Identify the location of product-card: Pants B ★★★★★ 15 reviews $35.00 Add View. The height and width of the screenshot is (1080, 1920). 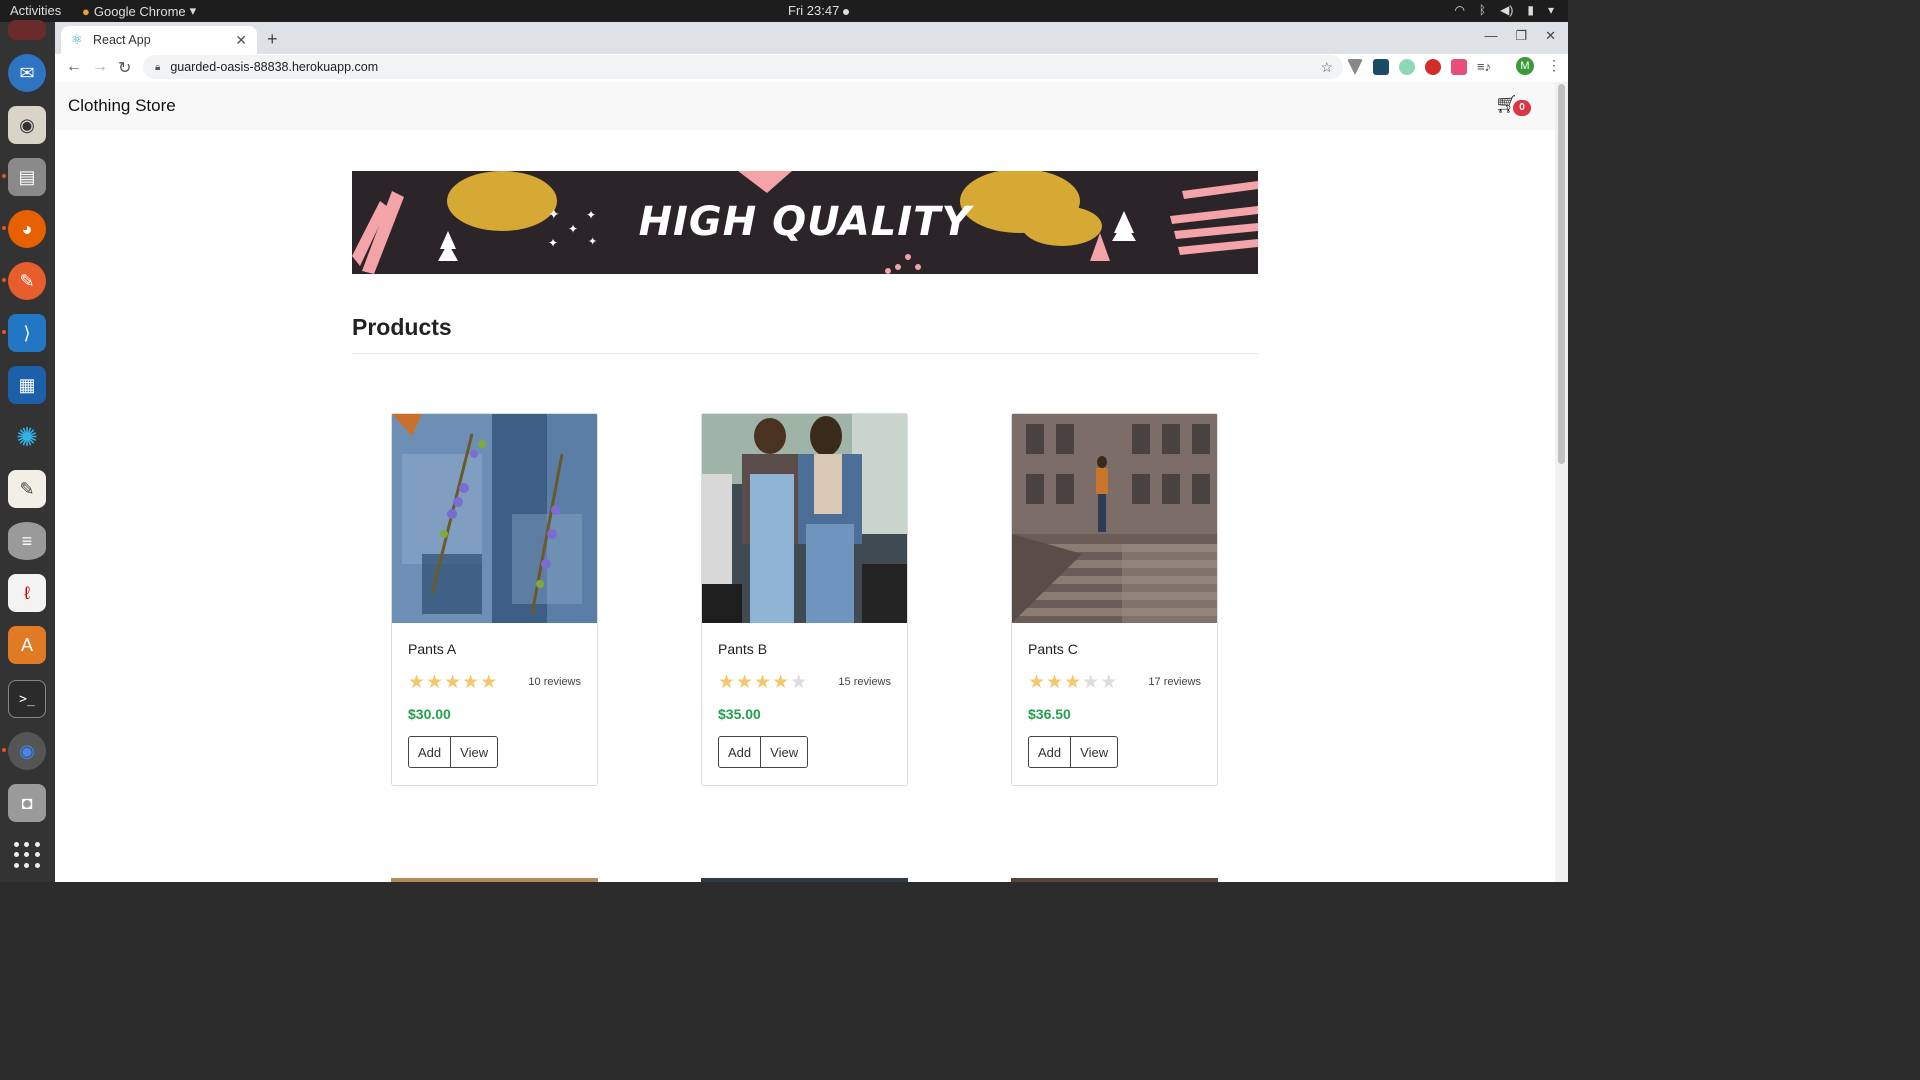
(804, 599).